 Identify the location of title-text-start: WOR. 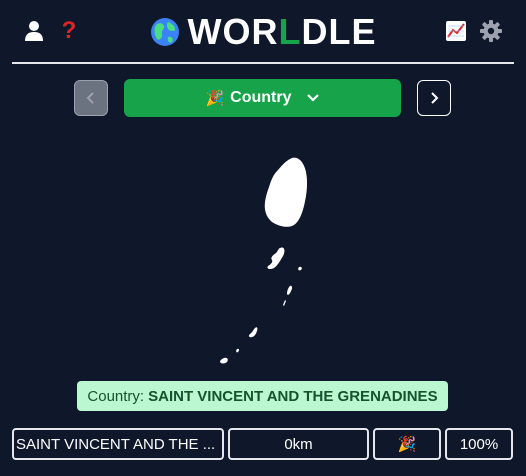
(233, 31).